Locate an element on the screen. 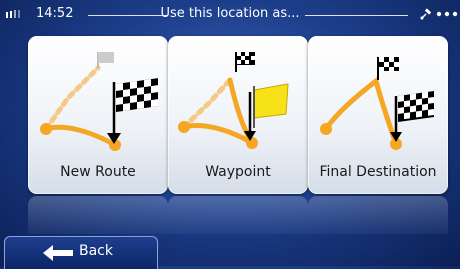 Image resolution: width=460 pixels, height=269 pixels. back-button: Back is located at coordinates (81, 252).